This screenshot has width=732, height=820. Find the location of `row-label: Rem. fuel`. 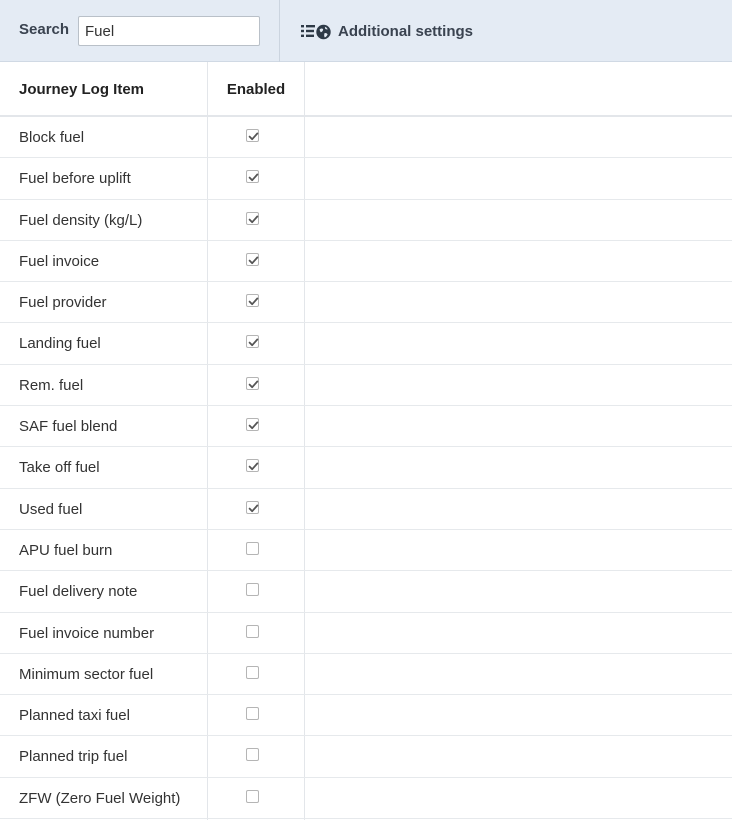

row-label: Rem. fuel is located at coordinates (51, 385).